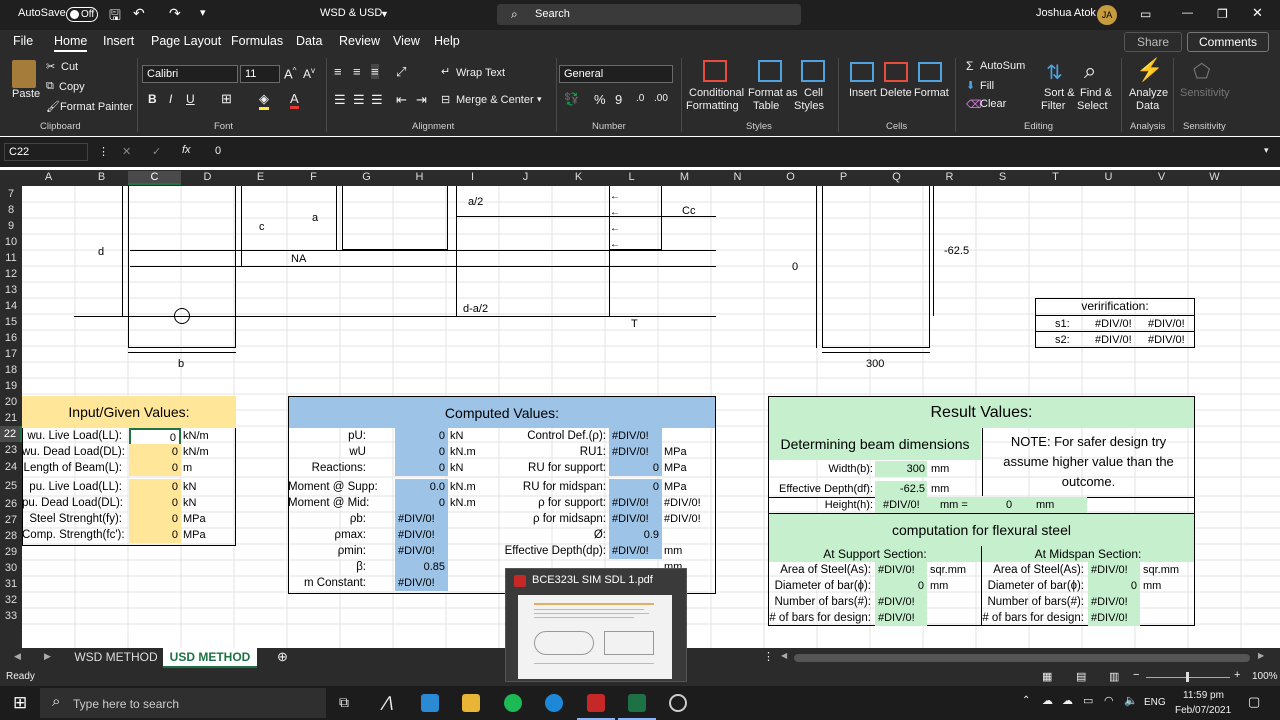  Describe the element at coordinates (11, 486) in the screenshot. I see `row-header-25: 25` at that location.